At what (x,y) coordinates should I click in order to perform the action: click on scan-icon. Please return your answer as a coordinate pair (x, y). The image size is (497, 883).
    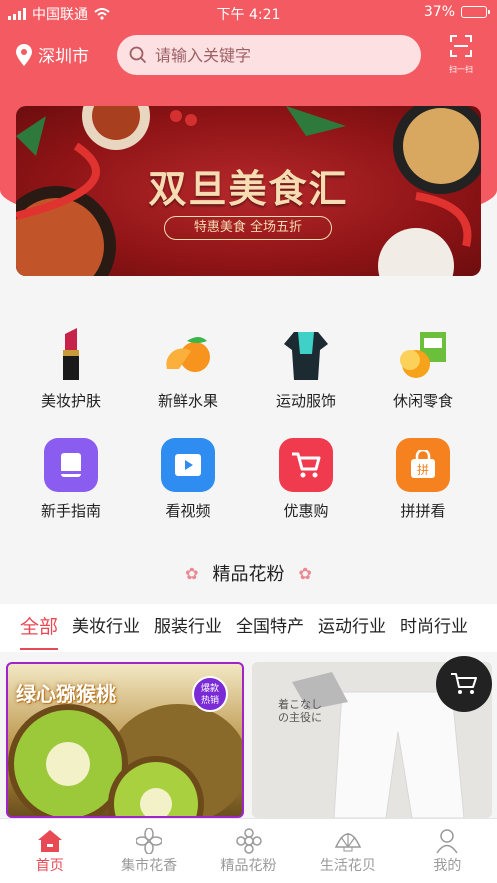
    Looking at the image, I should click on (461, 46).